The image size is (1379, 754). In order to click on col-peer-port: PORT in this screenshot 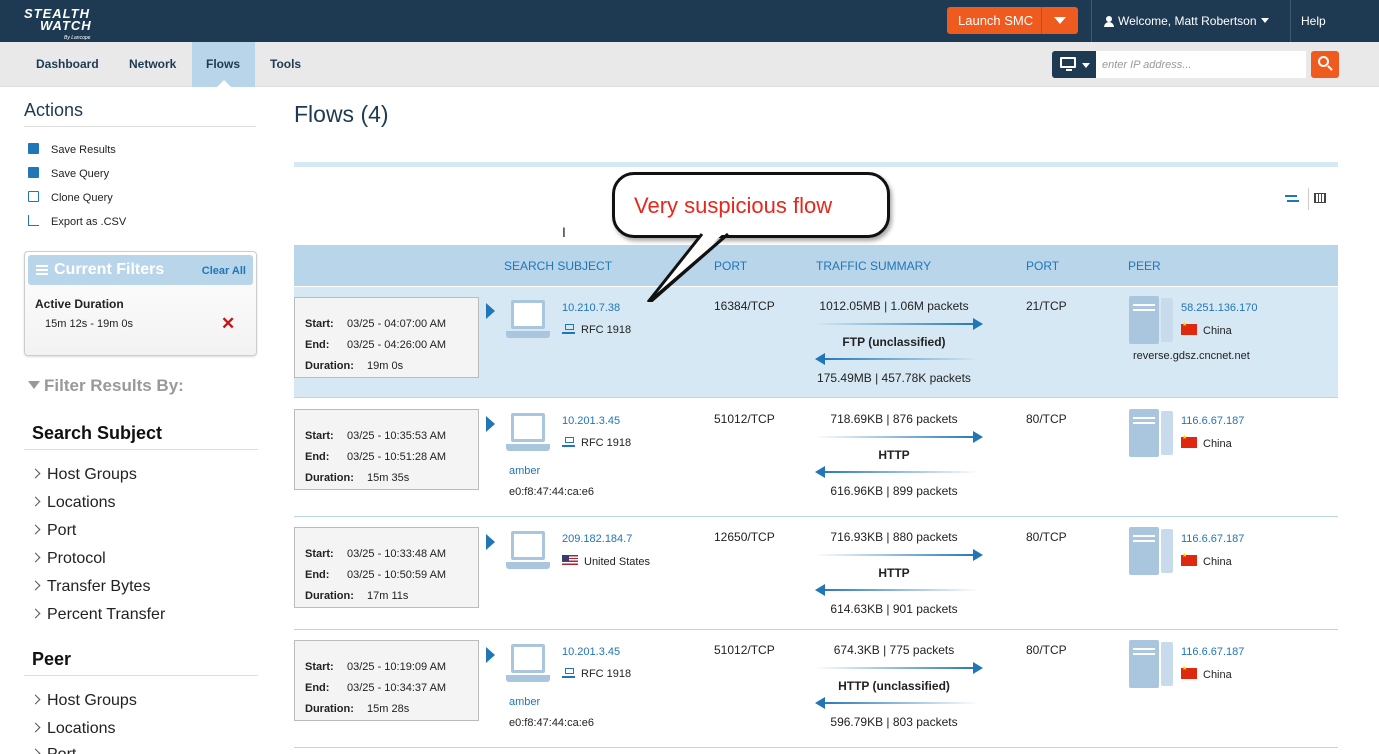, I will do `click(1042, 266)`.